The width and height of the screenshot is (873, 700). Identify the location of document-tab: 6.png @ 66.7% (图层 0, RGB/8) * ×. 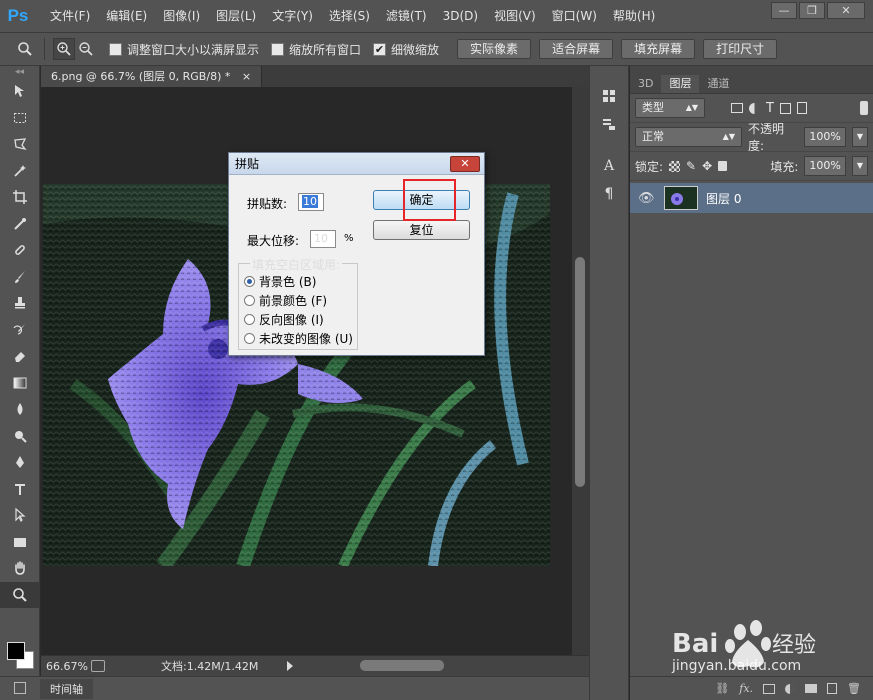
(152, 76).